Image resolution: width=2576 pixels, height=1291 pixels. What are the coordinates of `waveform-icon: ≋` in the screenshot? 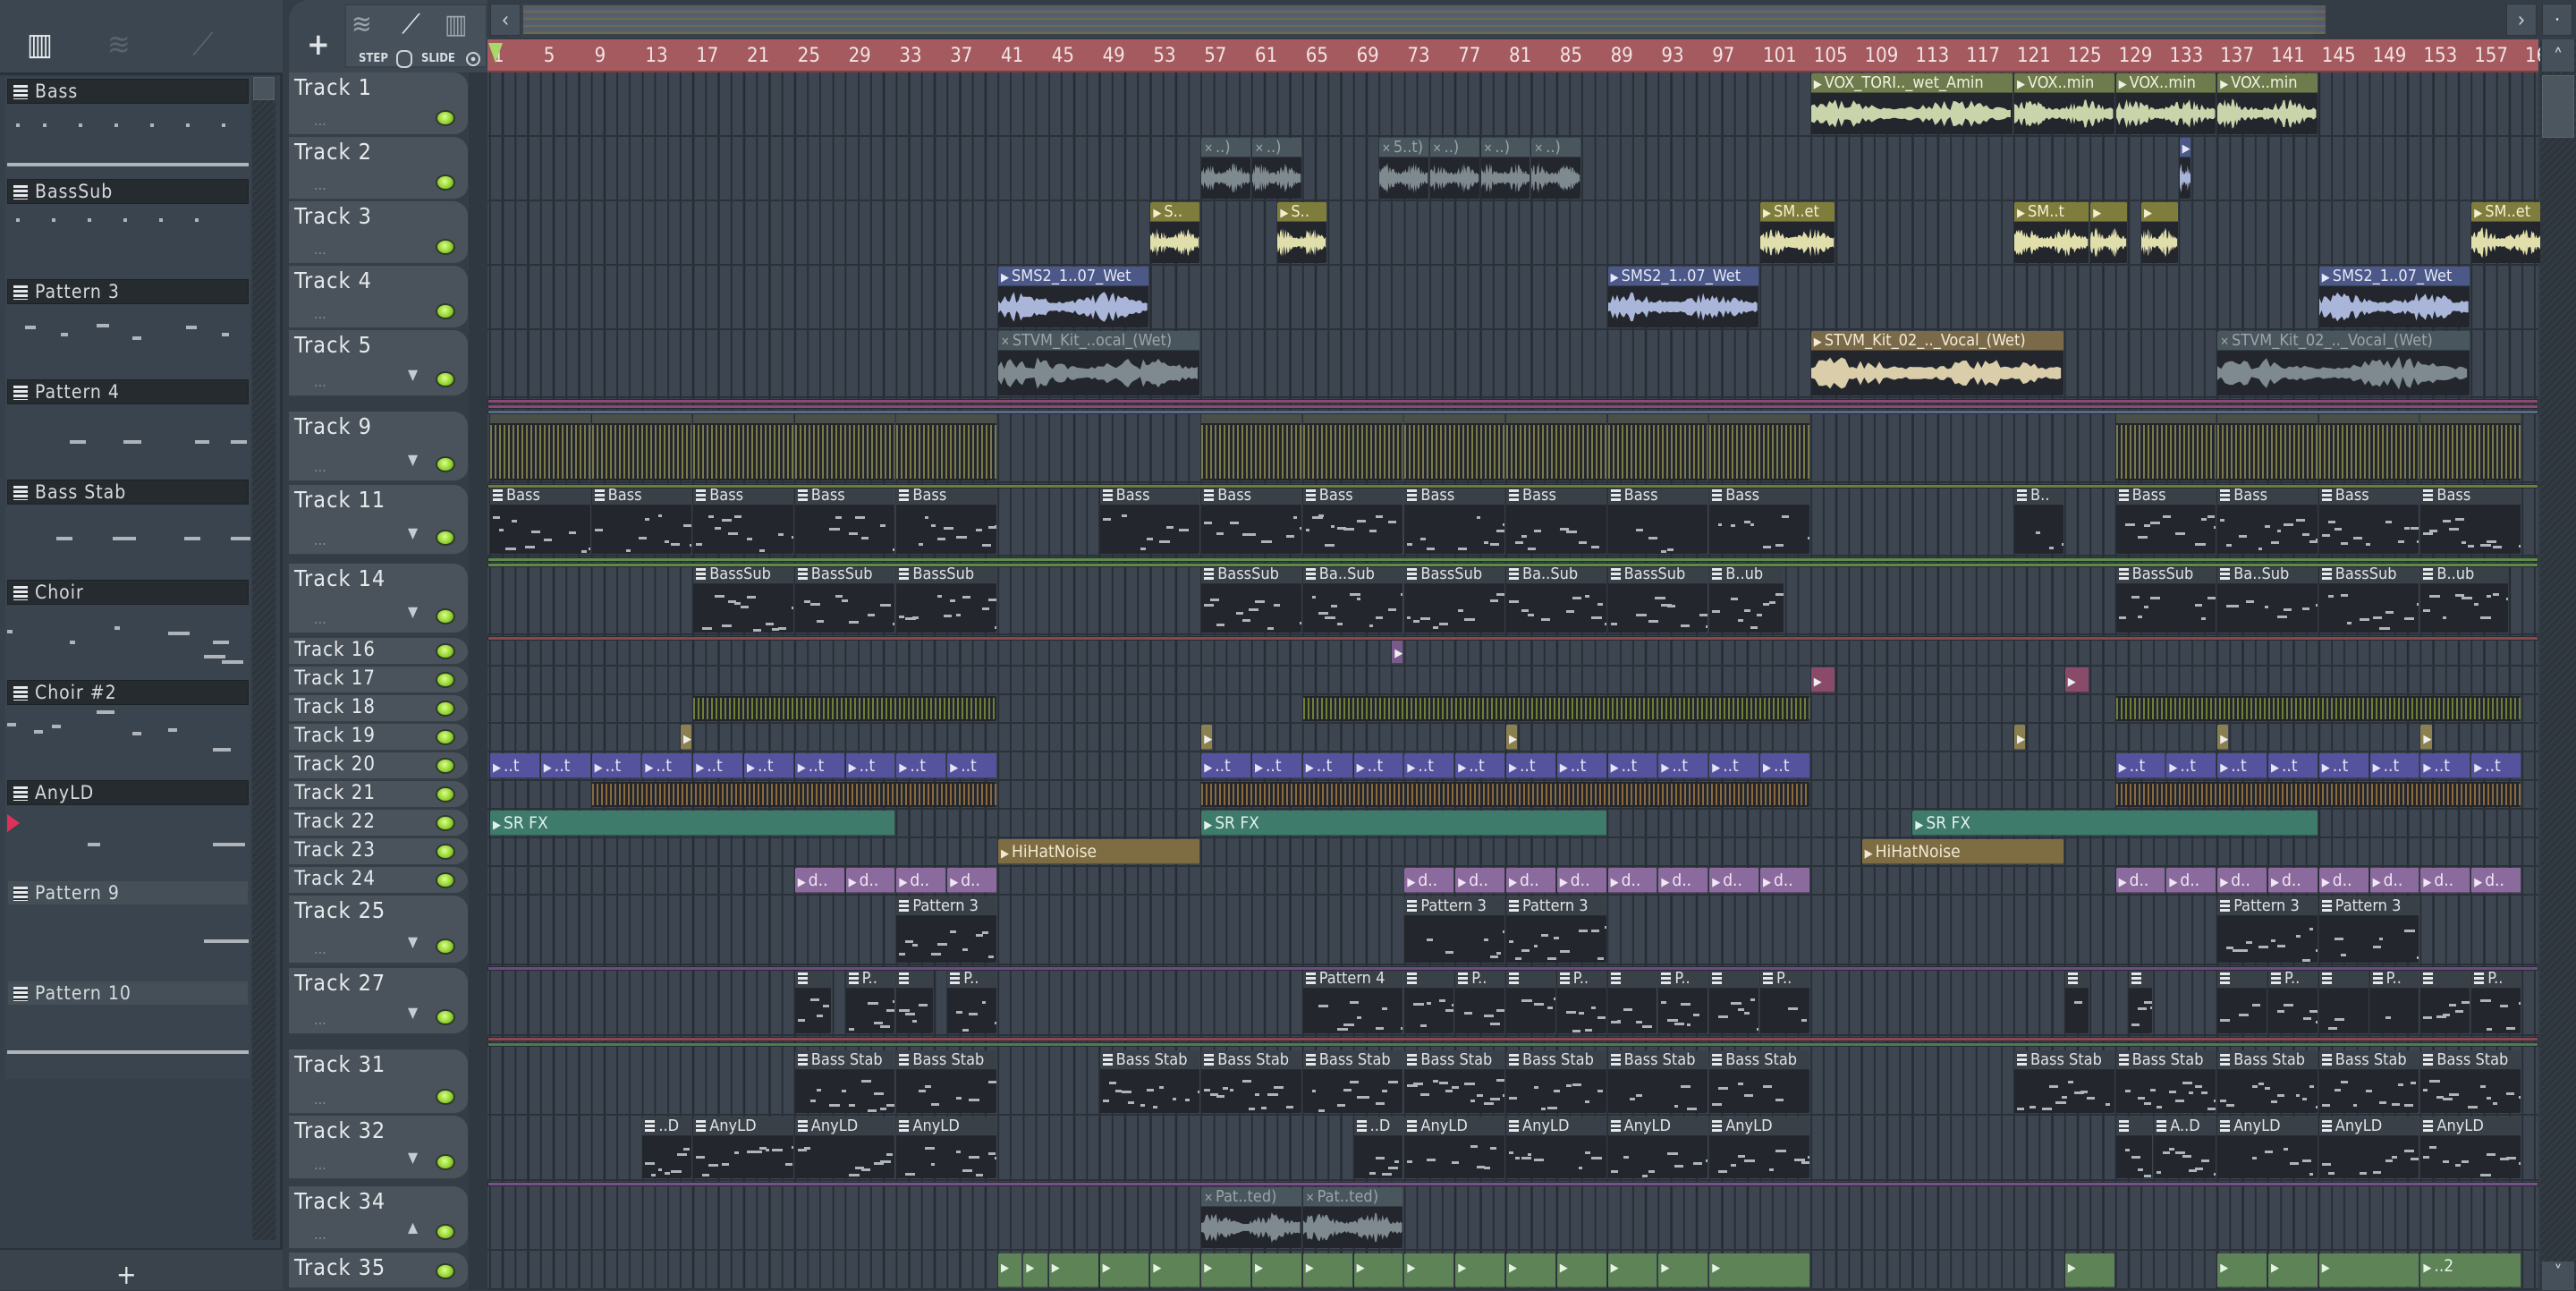 It's located at (362, 24).